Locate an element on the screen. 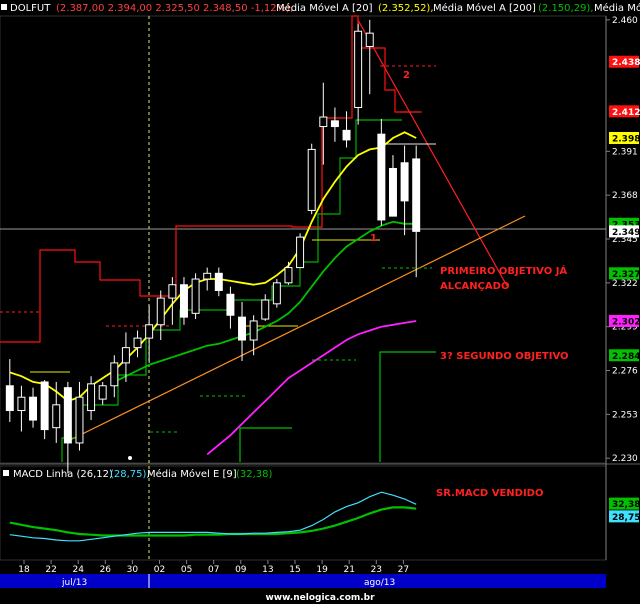  y-tick-label: 2.391 is located at coordinates (625, 152).